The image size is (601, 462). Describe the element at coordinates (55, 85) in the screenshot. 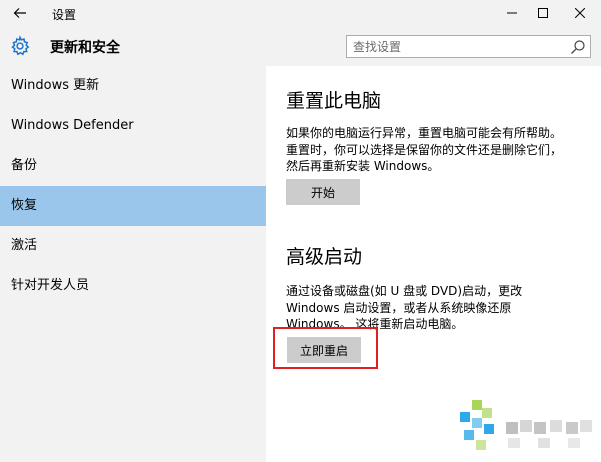

I see `sidebar-item-label: Windows 更新` at that location.